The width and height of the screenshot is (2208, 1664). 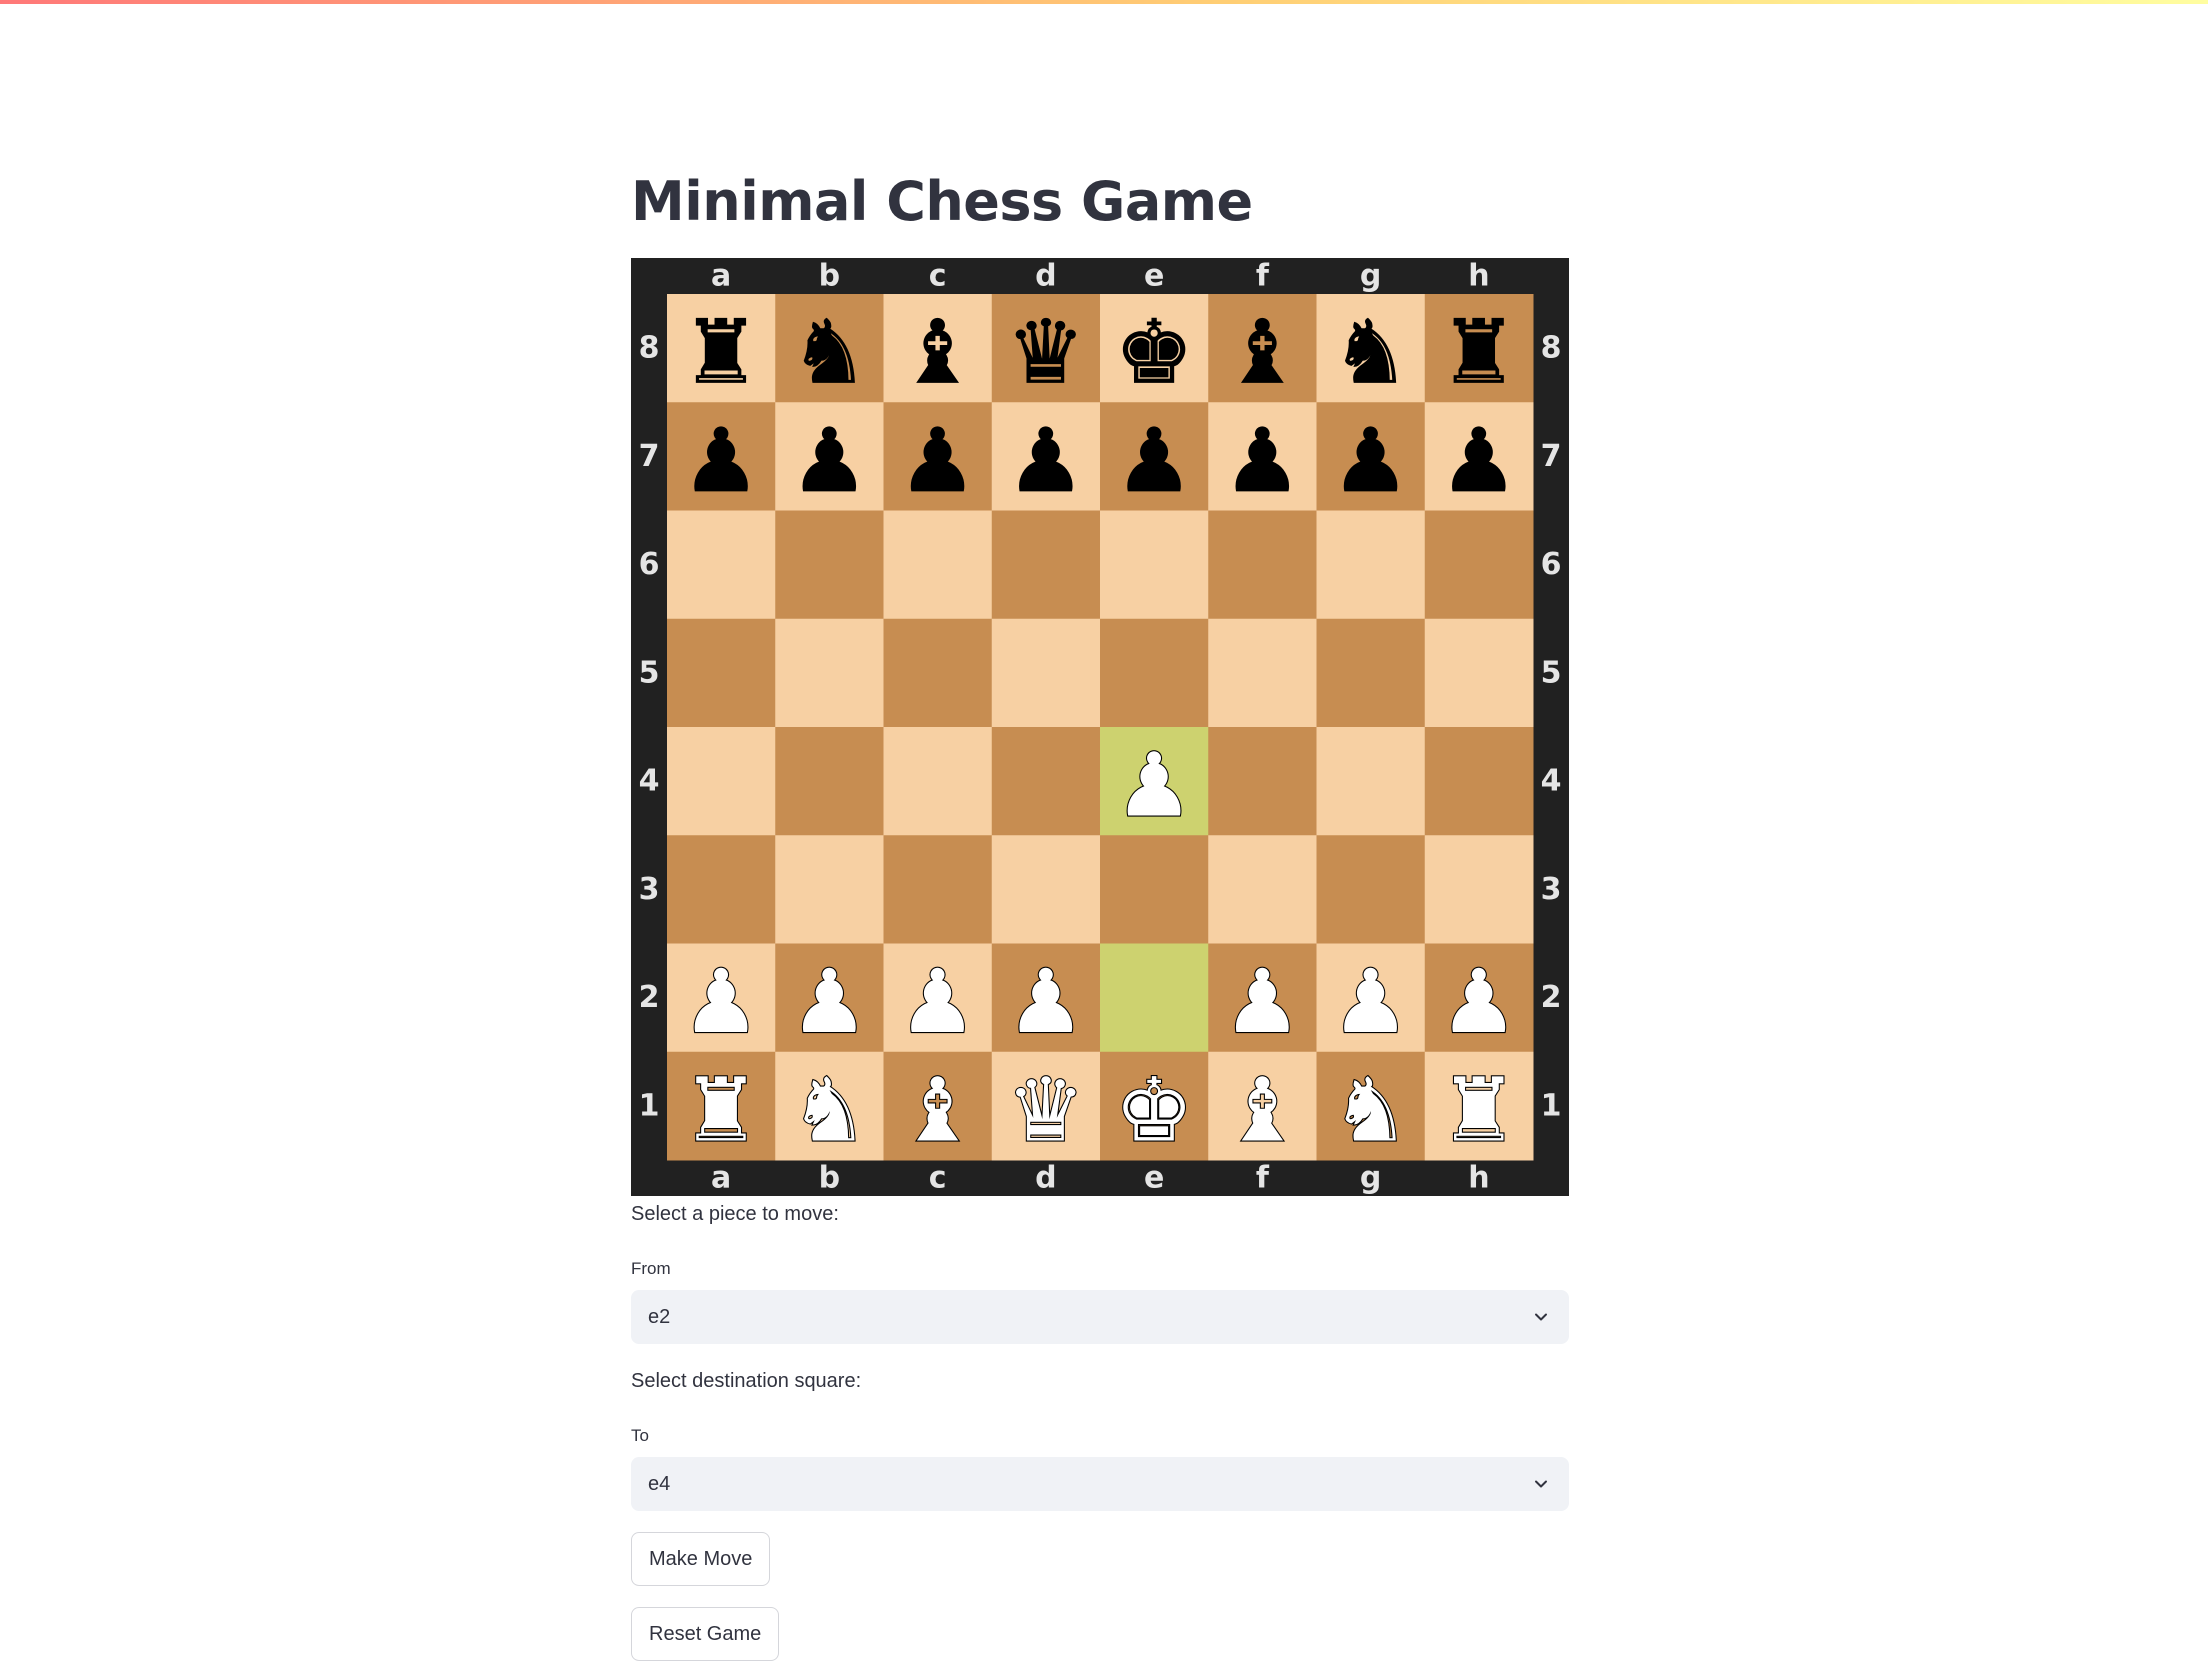 What do you see at coordinates (1551, 997) in the screenshot?
I see `right-rank-label-2: 2` at bounding box center [1551, 997].